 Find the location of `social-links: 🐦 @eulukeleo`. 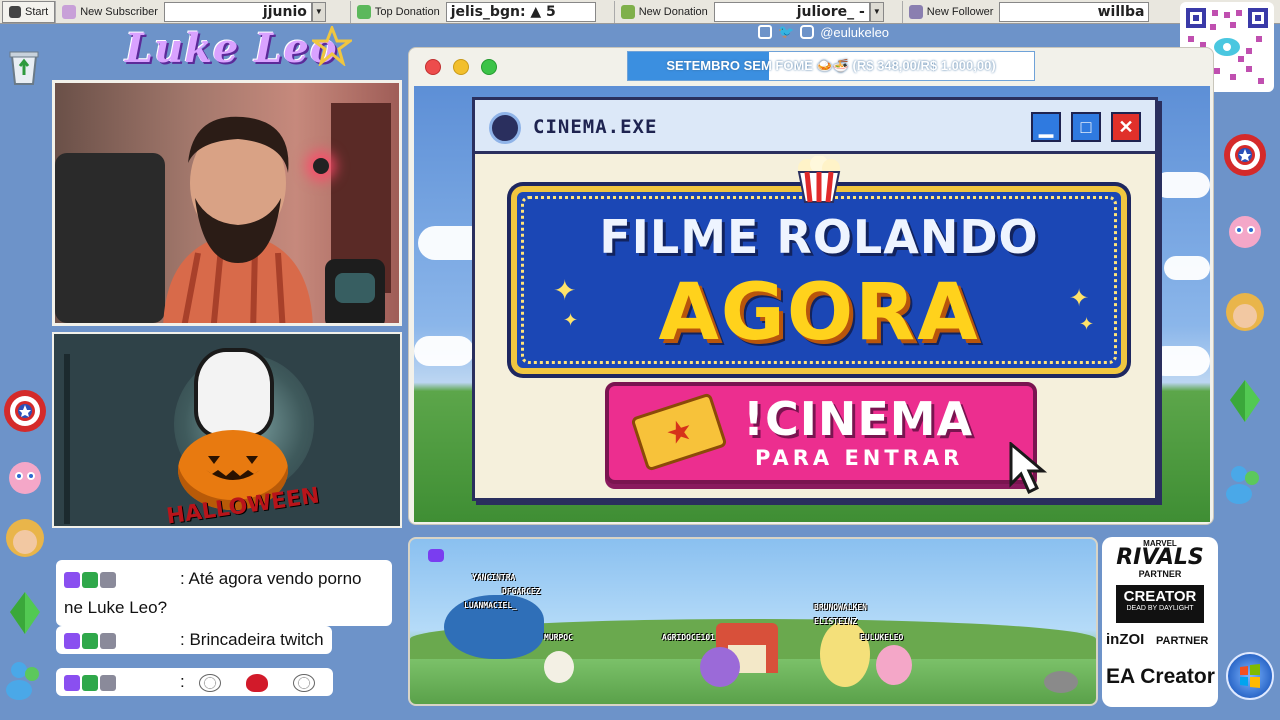

social-links: 🐦 @eulukeleo is located at coordinates (823, 32).